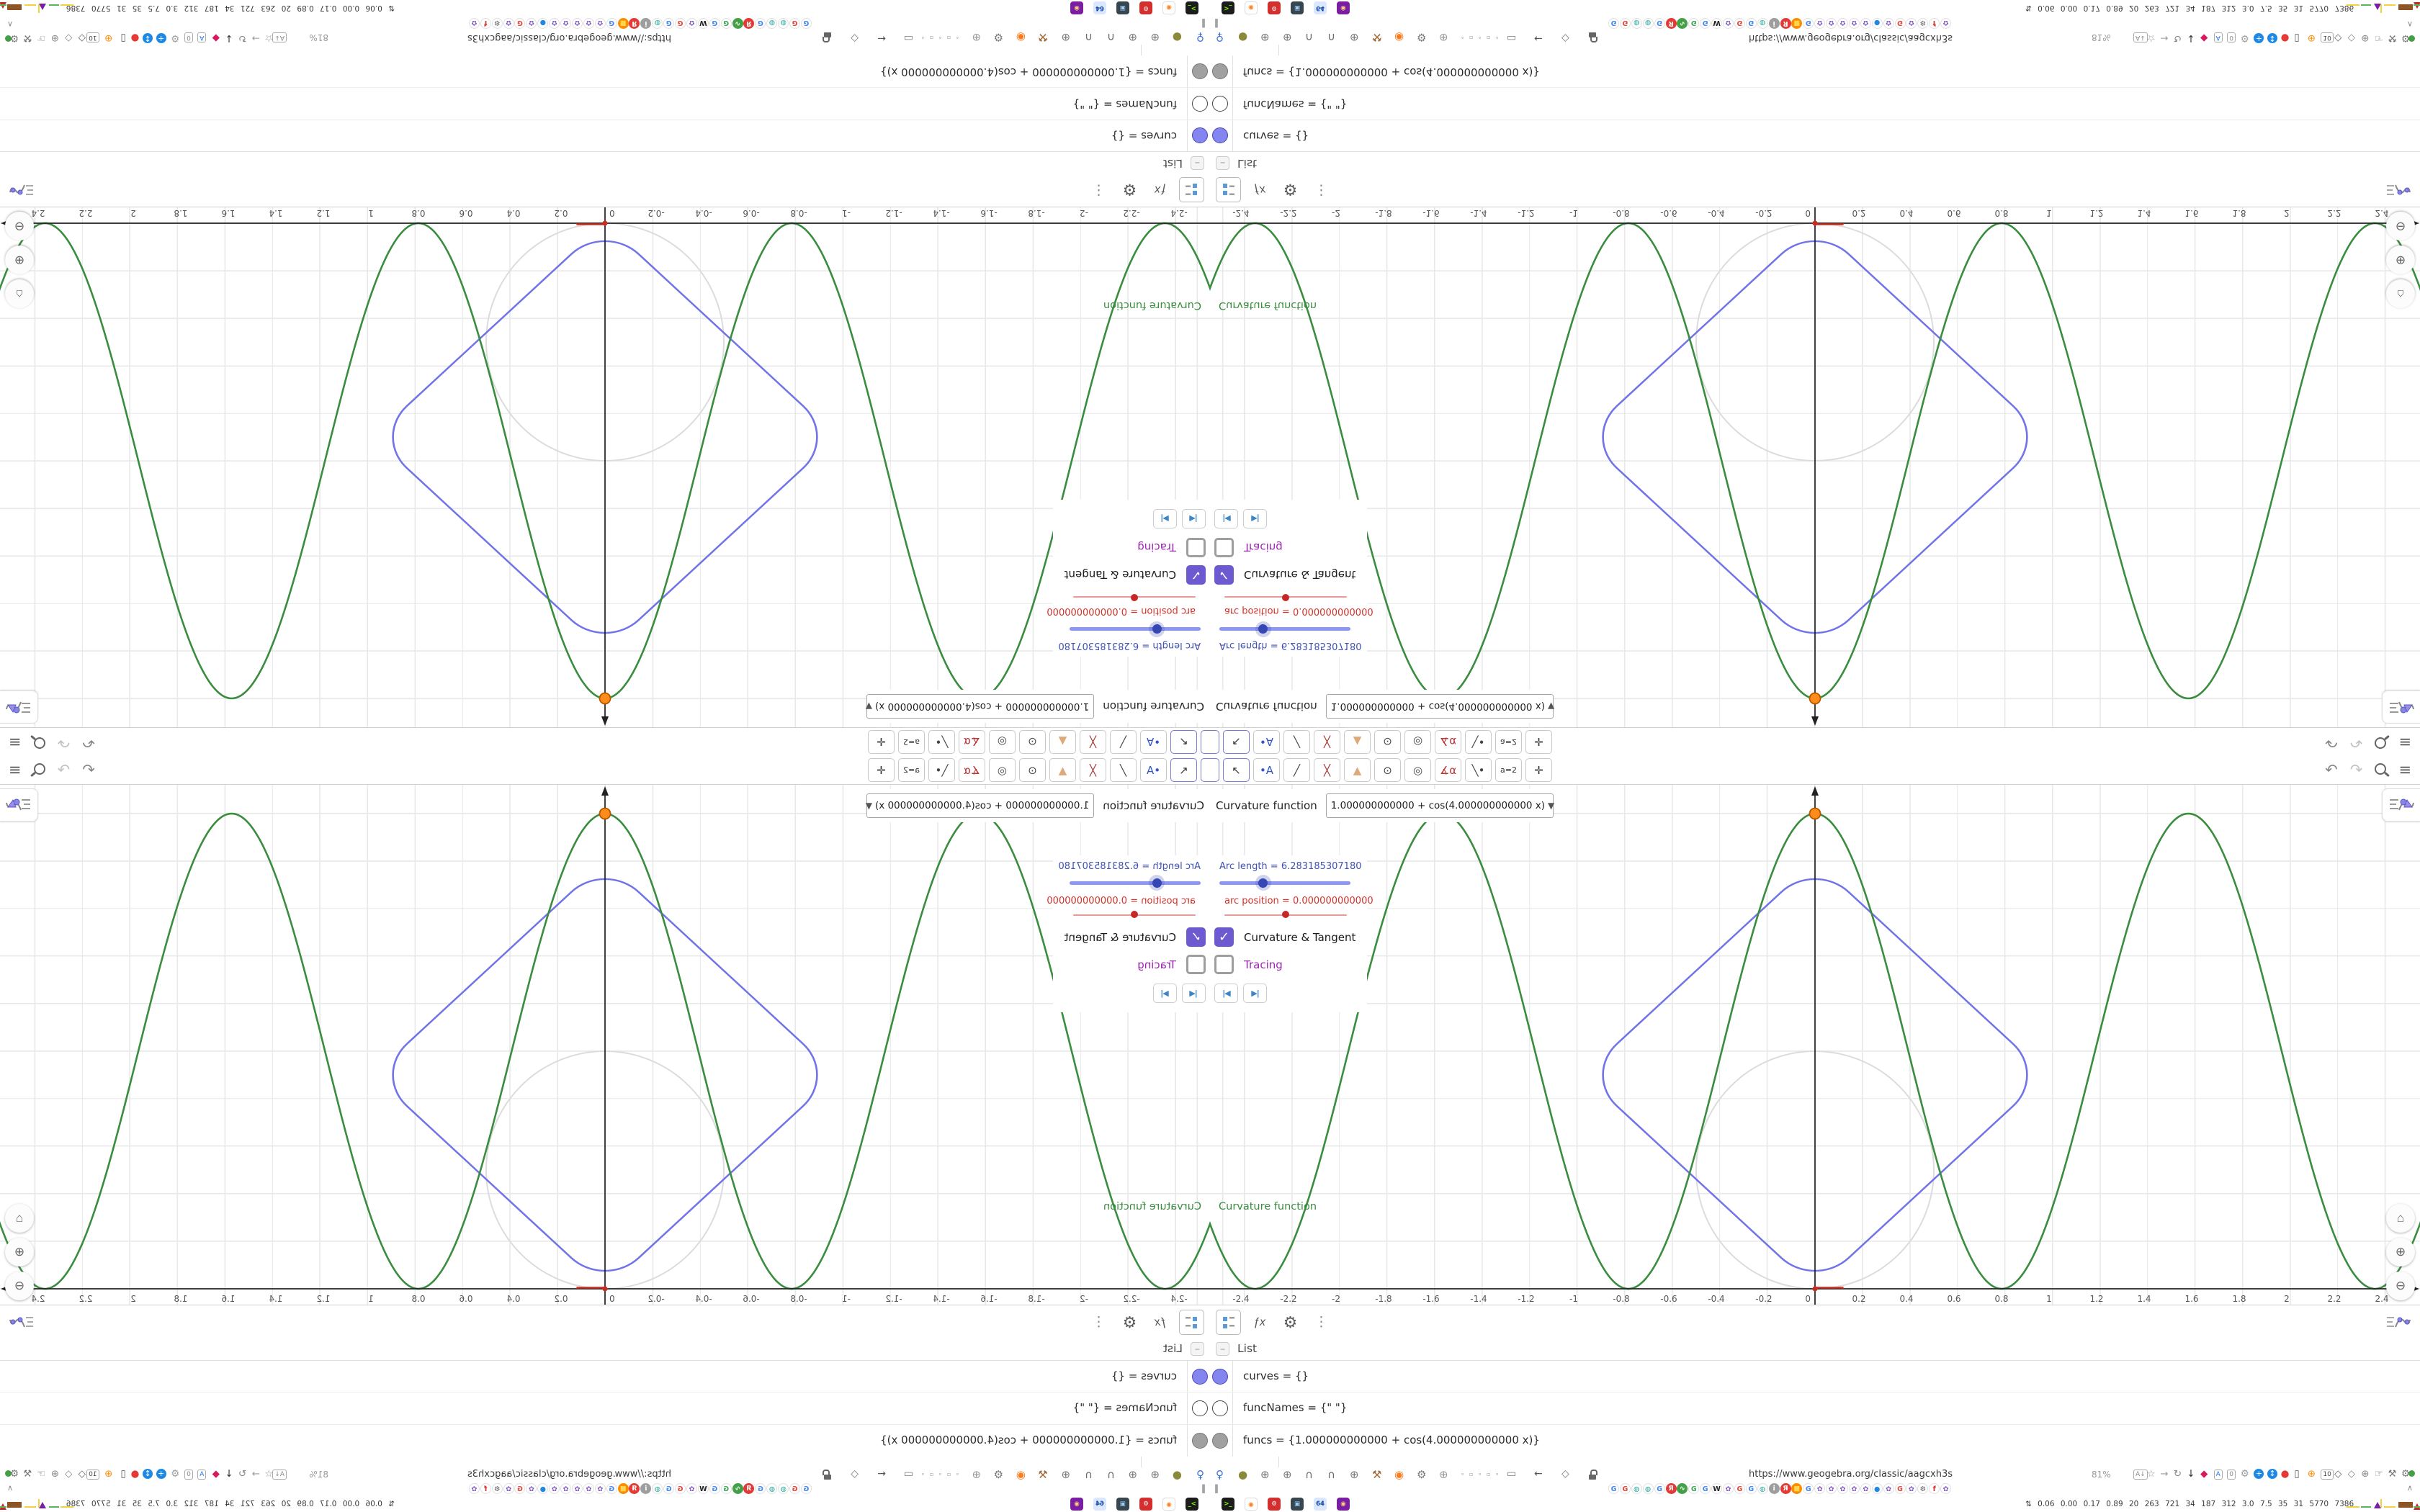  Describe the element at coordinates (15, 769) in the screenshot. I see `menu-icon: ≡` at that location.